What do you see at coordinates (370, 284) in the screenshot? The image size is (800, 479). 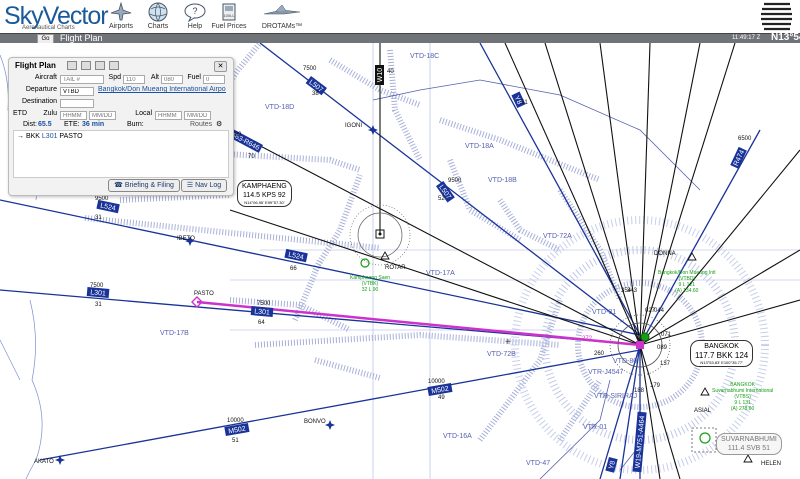 I see `airport-label-vtbk: Kamphaeng Saen (VTBK) 32 L 90` at bounding box center [370, 284].